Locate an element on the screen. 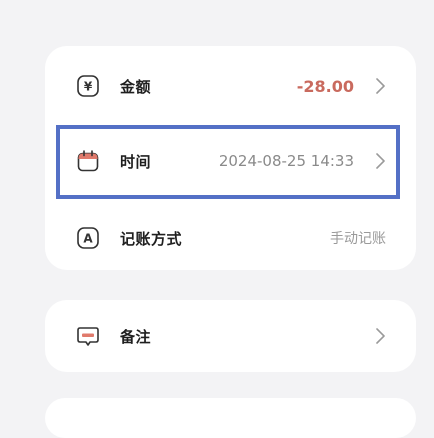 The height and width of the screenshot is (438, 434). svg-text: A is located at coordinates (88, 239).